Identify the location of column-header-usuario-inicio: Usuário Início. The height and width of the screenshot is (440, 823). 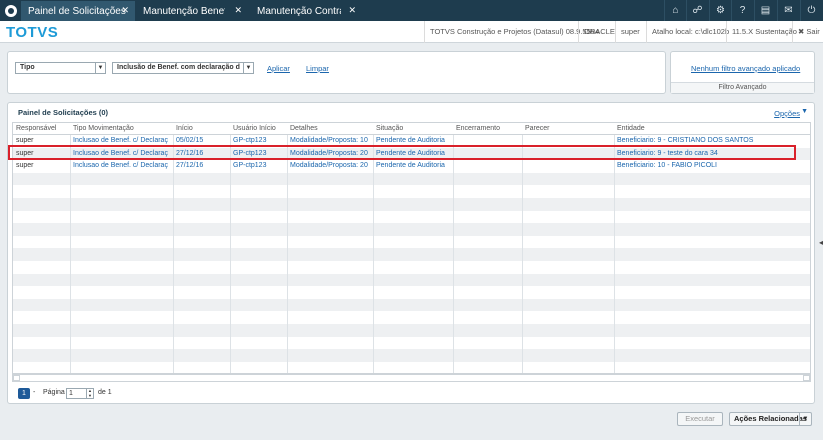
(258, 129).